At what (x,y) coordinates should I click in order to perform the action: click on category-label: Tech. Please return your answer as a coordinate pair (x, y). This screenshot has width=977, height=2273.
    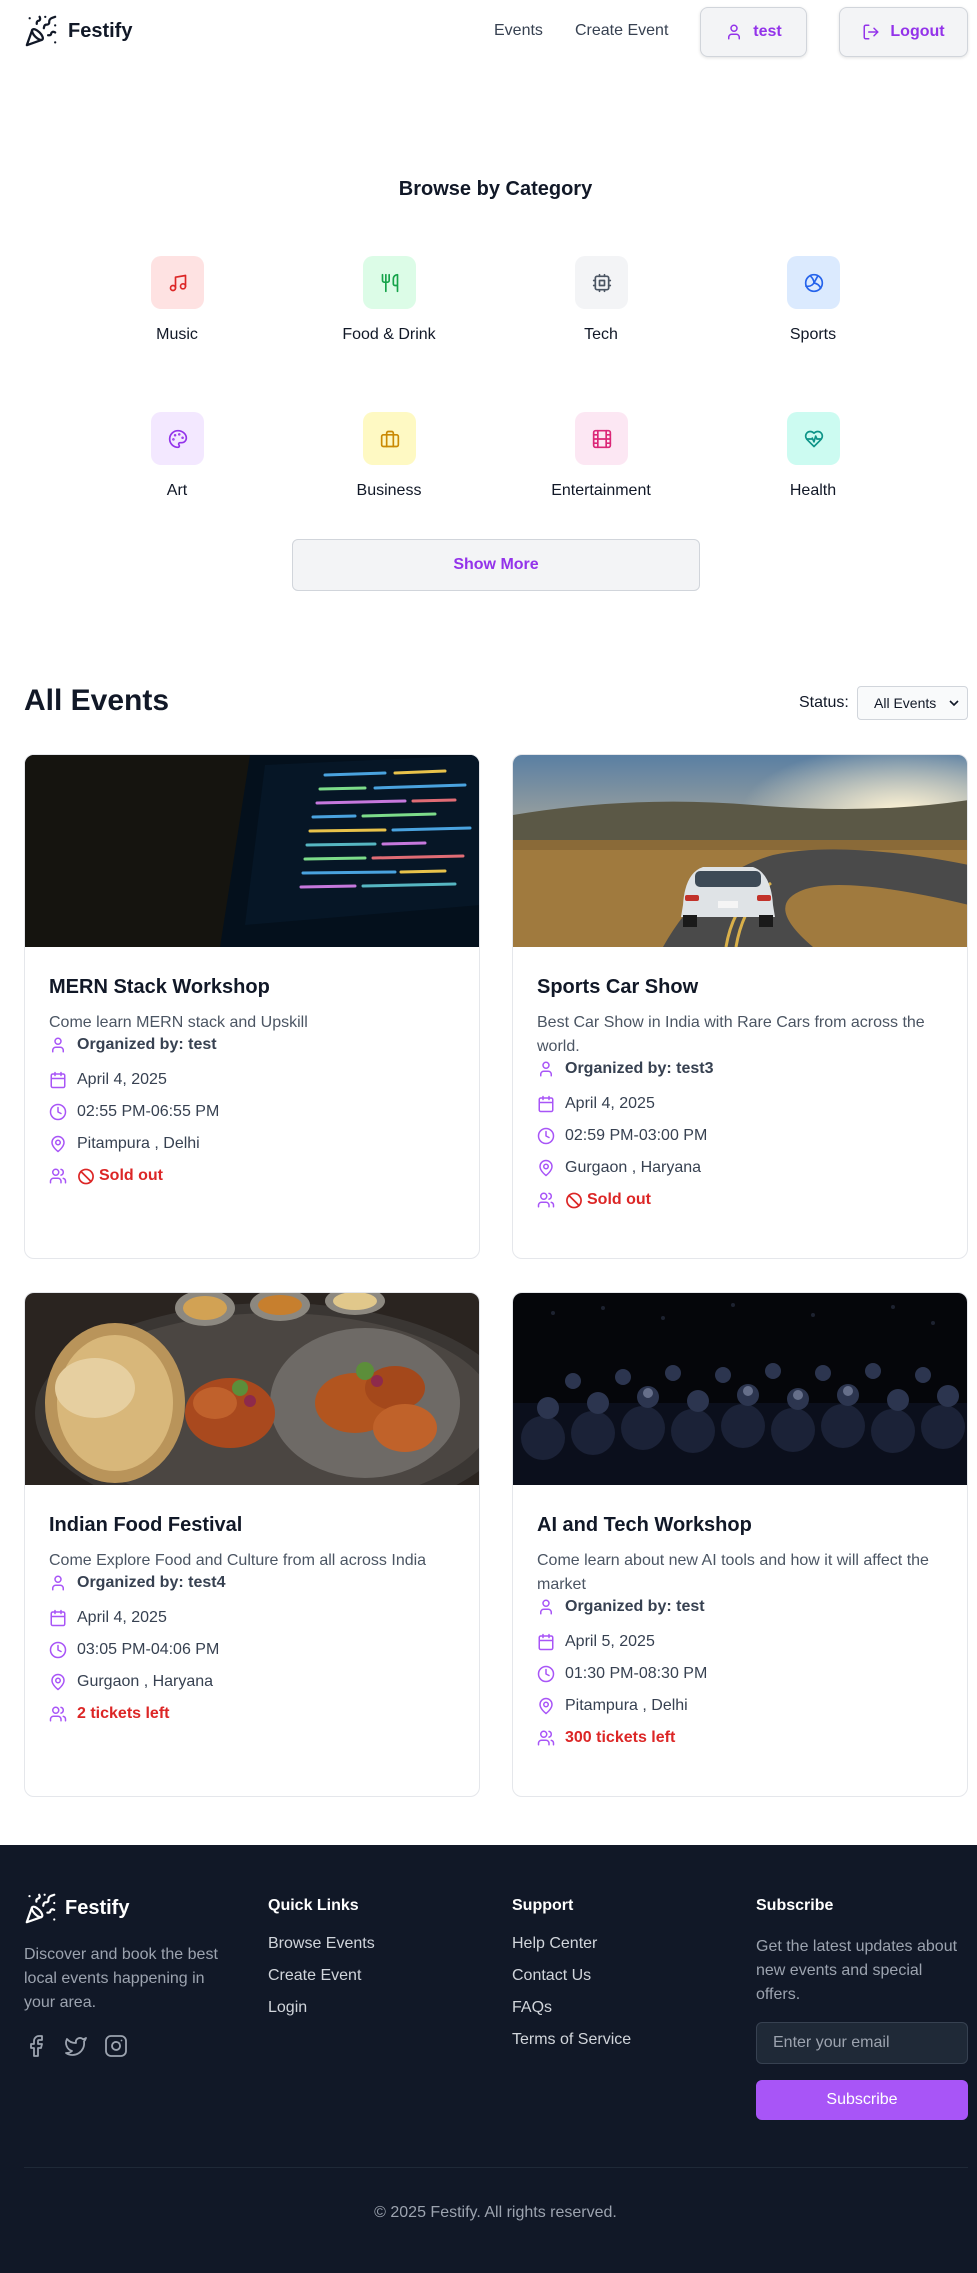
    Looking at the image, I should click on (601, 334).